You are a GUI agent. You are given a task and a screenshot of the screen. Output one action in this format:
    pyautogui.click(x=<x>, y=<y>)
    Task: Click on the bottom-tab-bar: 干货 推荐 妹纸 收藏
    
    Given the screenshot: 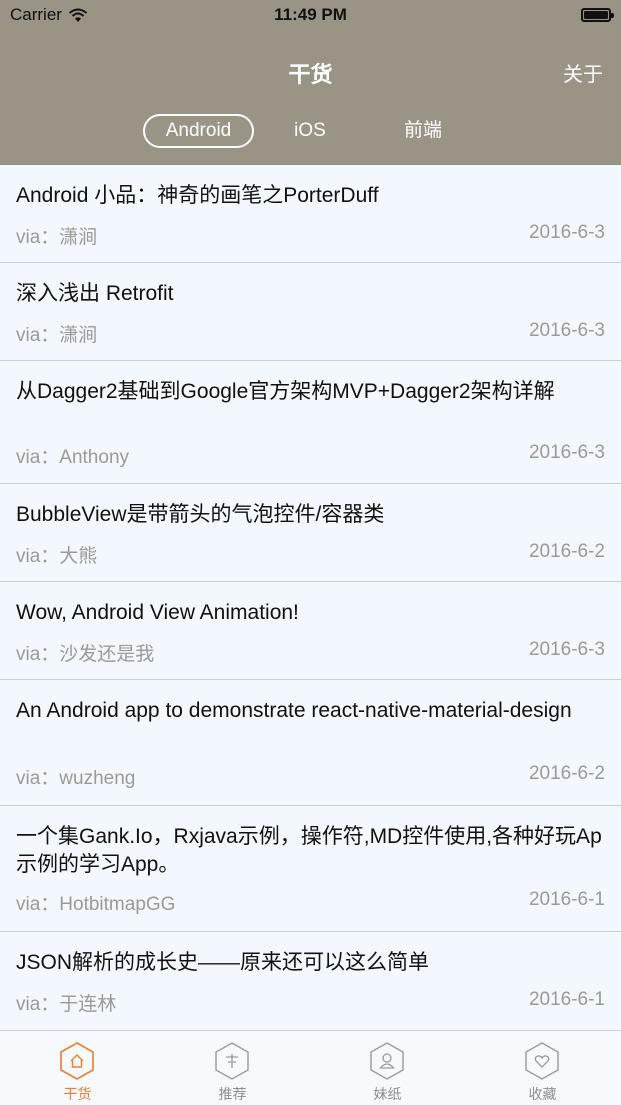 What is the action you would take?
    pyautogui.click(x=310, y=1067)
    